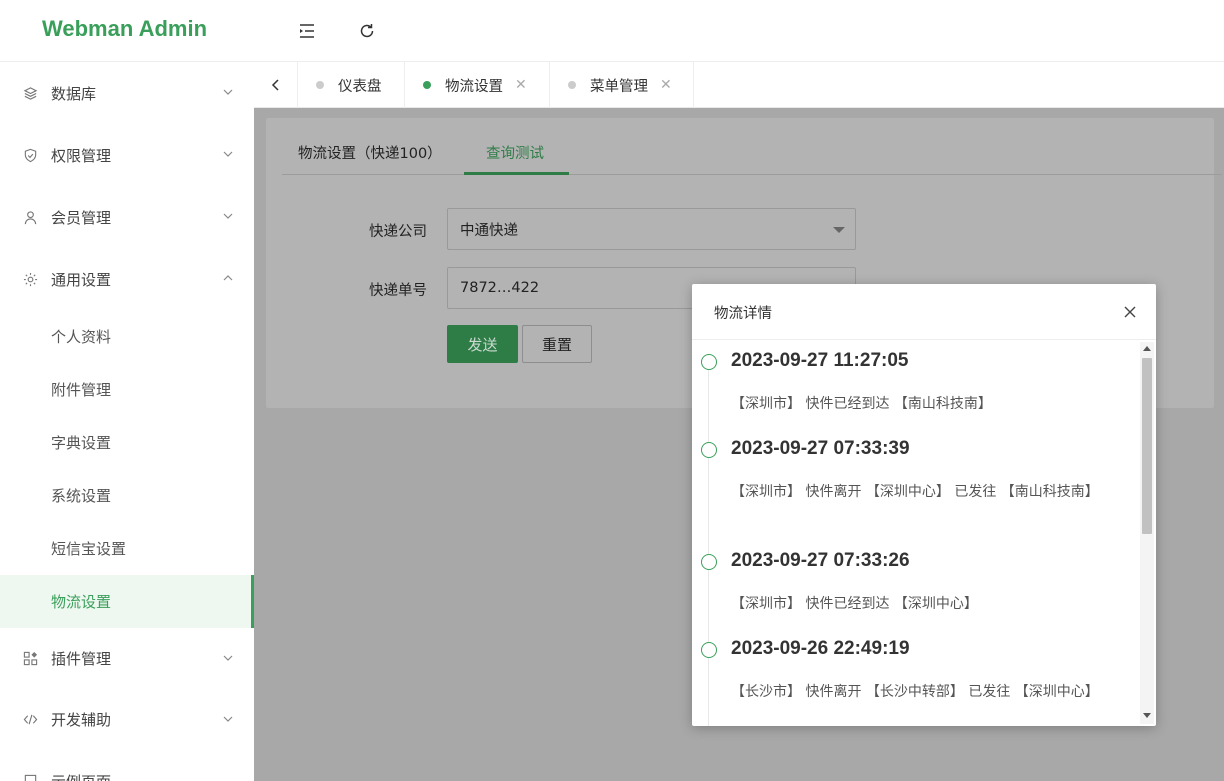 The width and height of the screenshot is (1224, 781). I want to click on sidebar-subitem-profile: 个人资料, so click(127, 336).